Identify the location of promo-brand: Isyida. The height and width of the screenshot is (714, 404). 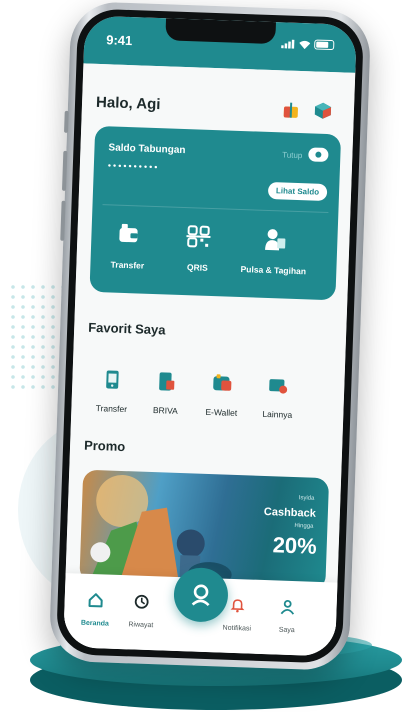
(306, 498).